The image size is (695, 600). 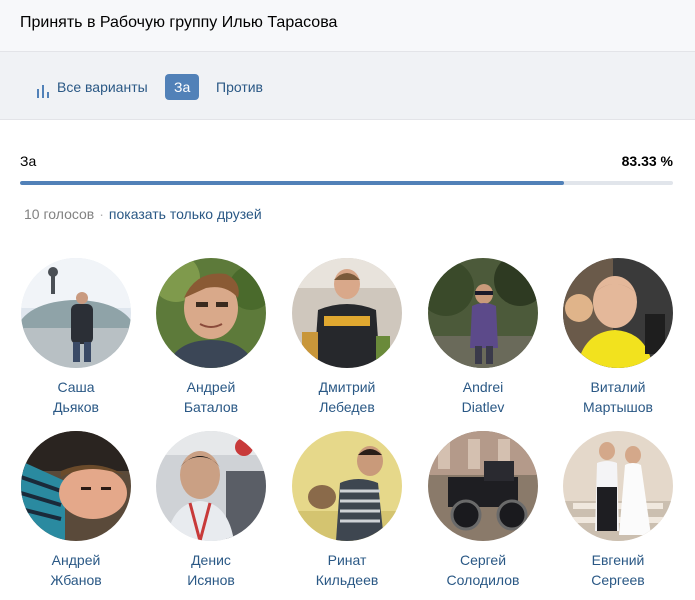 I want to click on voter-card: Денис Исянов, so click(x=211, y=510).